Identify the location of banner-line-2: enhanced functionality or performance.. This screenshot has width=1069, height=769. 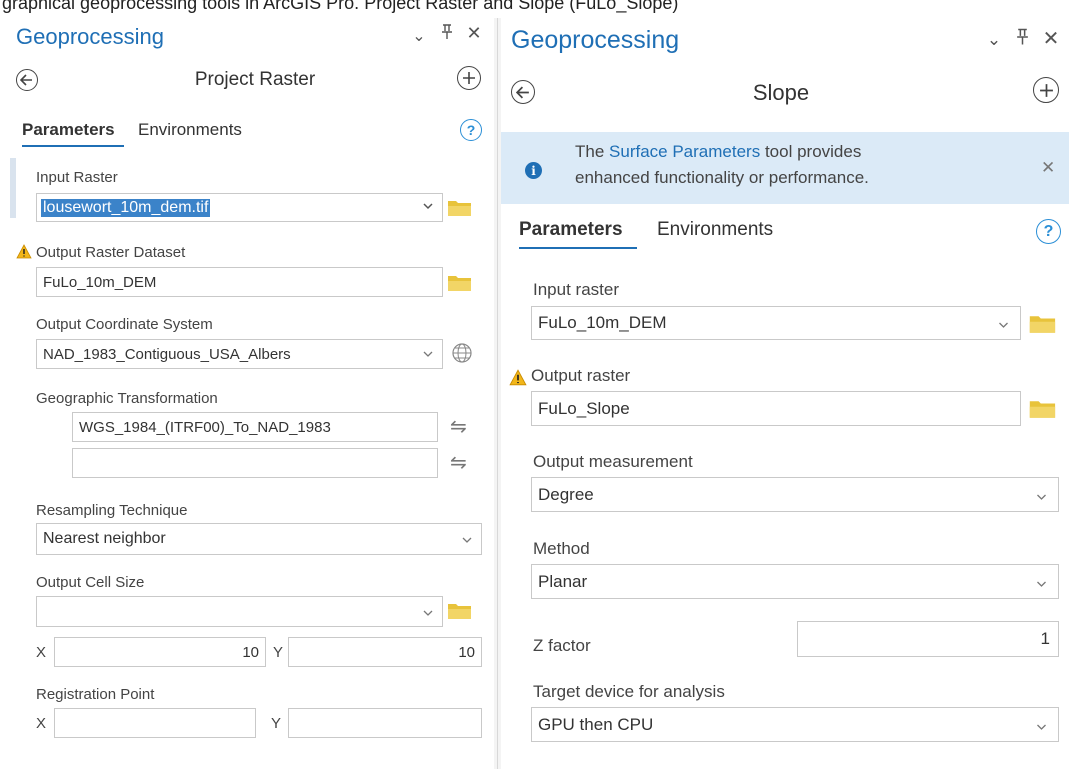
(722, 177).